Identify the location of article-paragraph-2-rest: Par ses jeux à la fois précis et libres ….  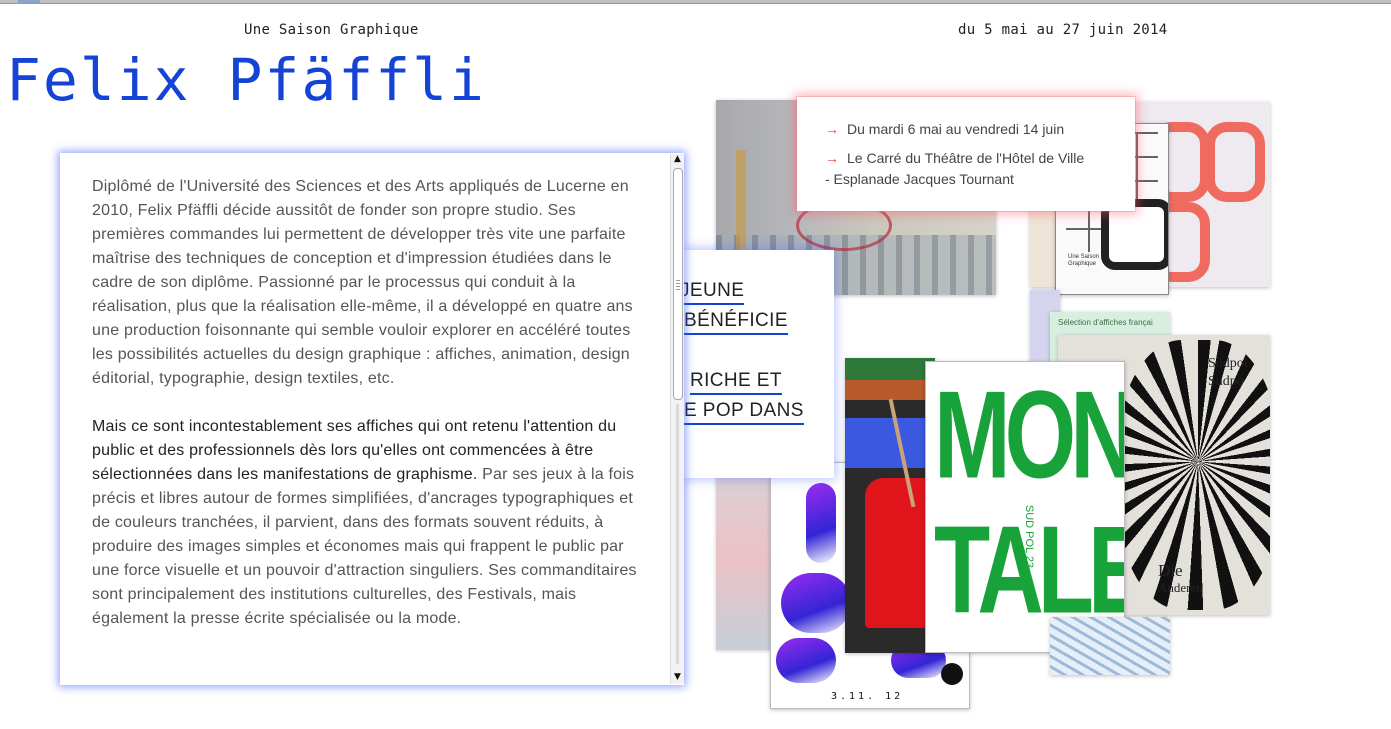
(364, 546).